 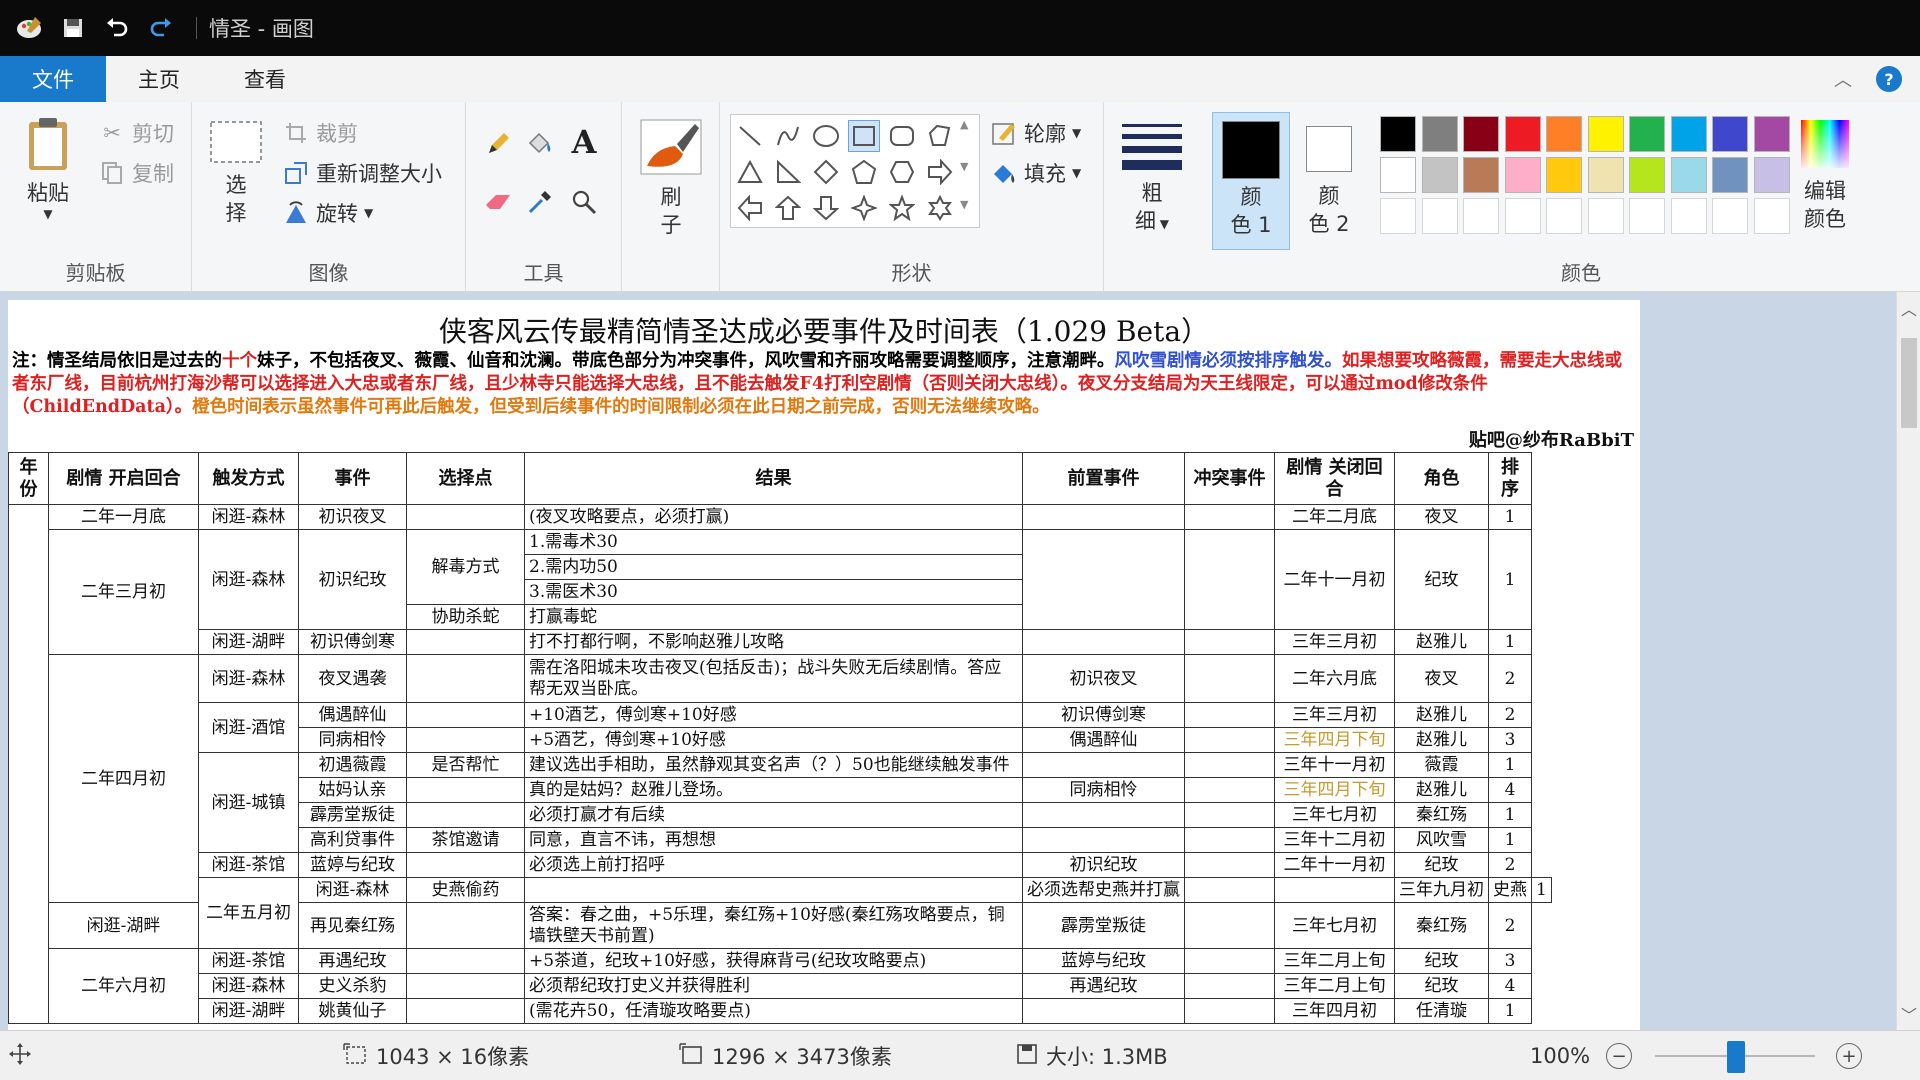 What do you see at coordinates (1825, 175) in the screenshot?
I see `edit-colors-button: 编辑 颜色` at bounding box center [1825, 175].